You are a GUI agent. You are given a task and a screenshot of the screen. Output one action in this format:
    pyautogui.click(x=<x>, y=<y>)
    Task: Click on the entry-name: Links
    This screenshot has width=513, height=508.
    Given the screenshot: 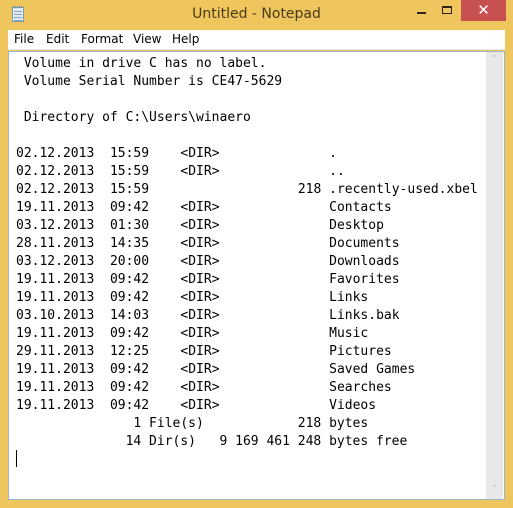 What is the action you would take?
    pyautogui.click(x=349, y=297)
    